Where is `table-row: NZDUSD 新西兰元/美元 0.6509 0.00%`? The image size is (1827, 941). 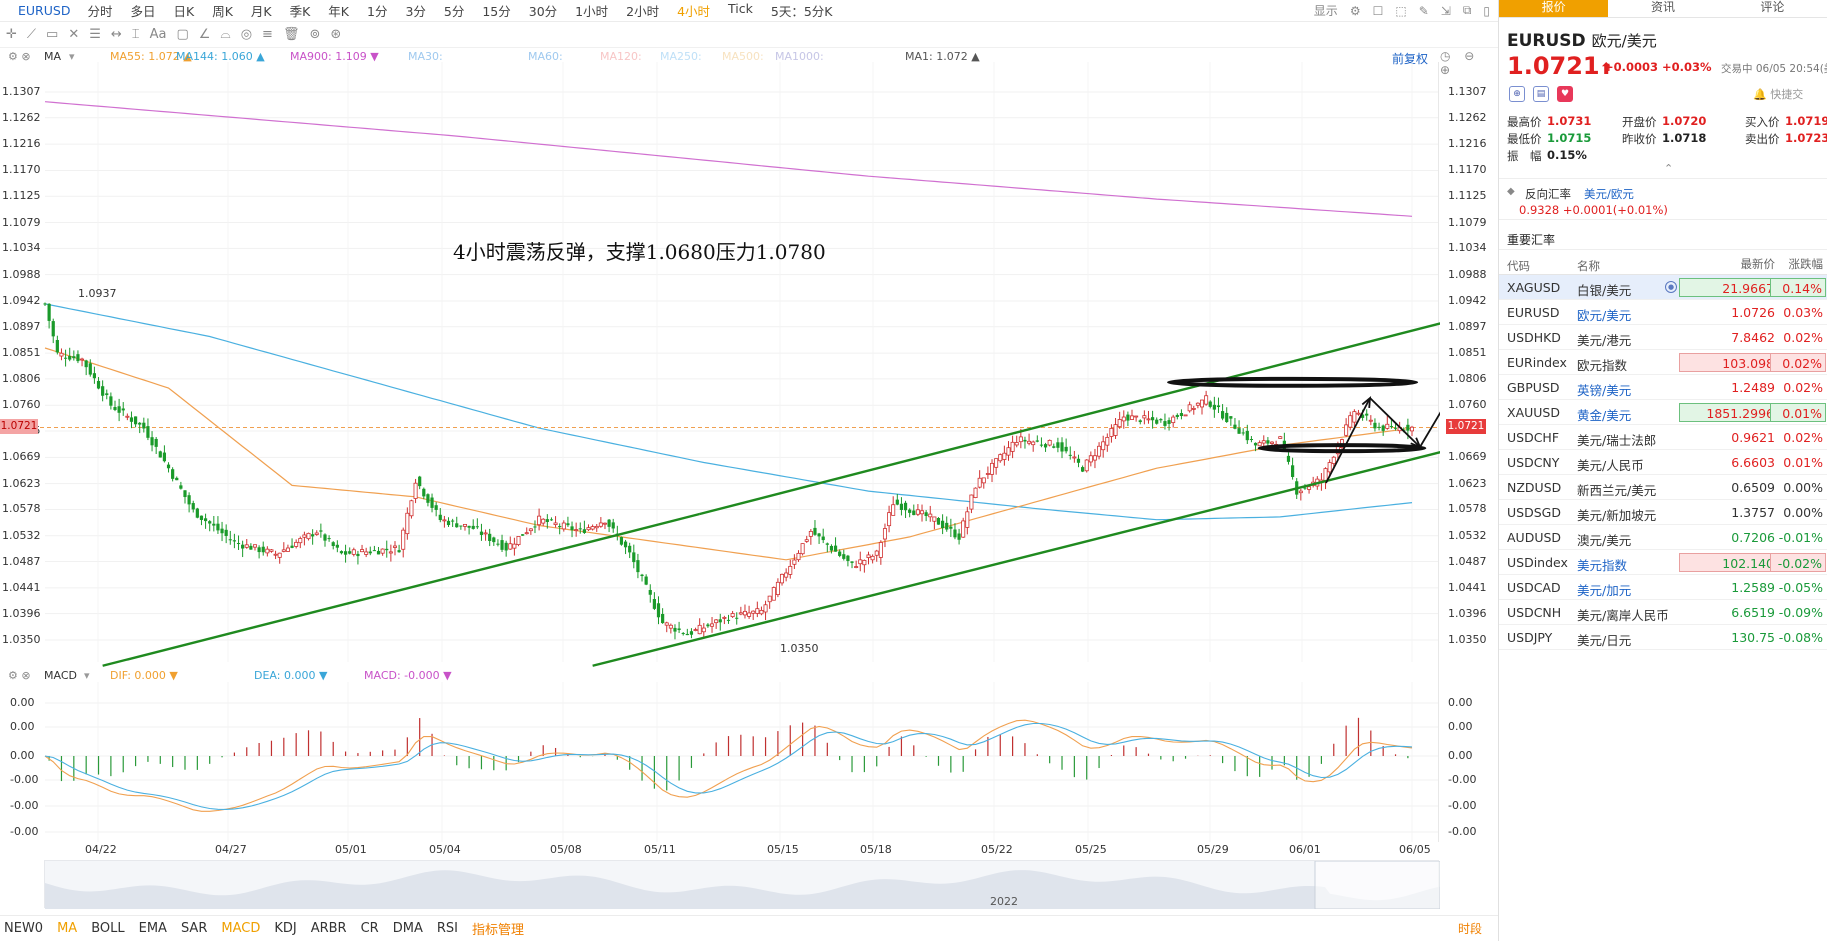 table-row: NZDUSD 新西兰元/美元 0.6509 0.00% is located at coordinates (1663, 487).